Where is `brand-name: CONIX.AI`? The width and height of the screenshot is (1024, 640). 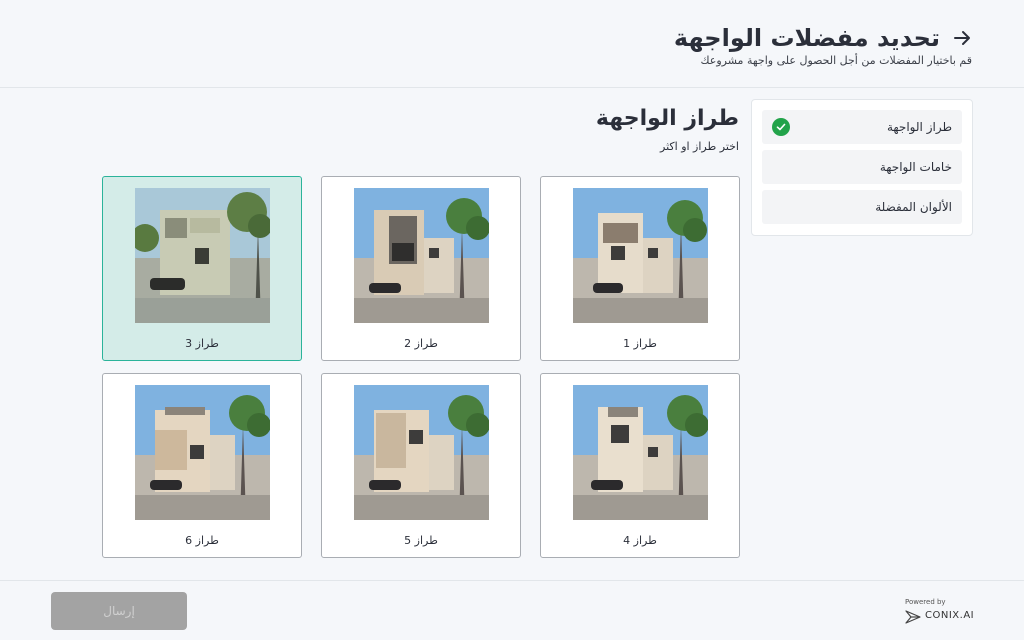 brand-name: CONIX.AI is located at coordinates (950, 615).